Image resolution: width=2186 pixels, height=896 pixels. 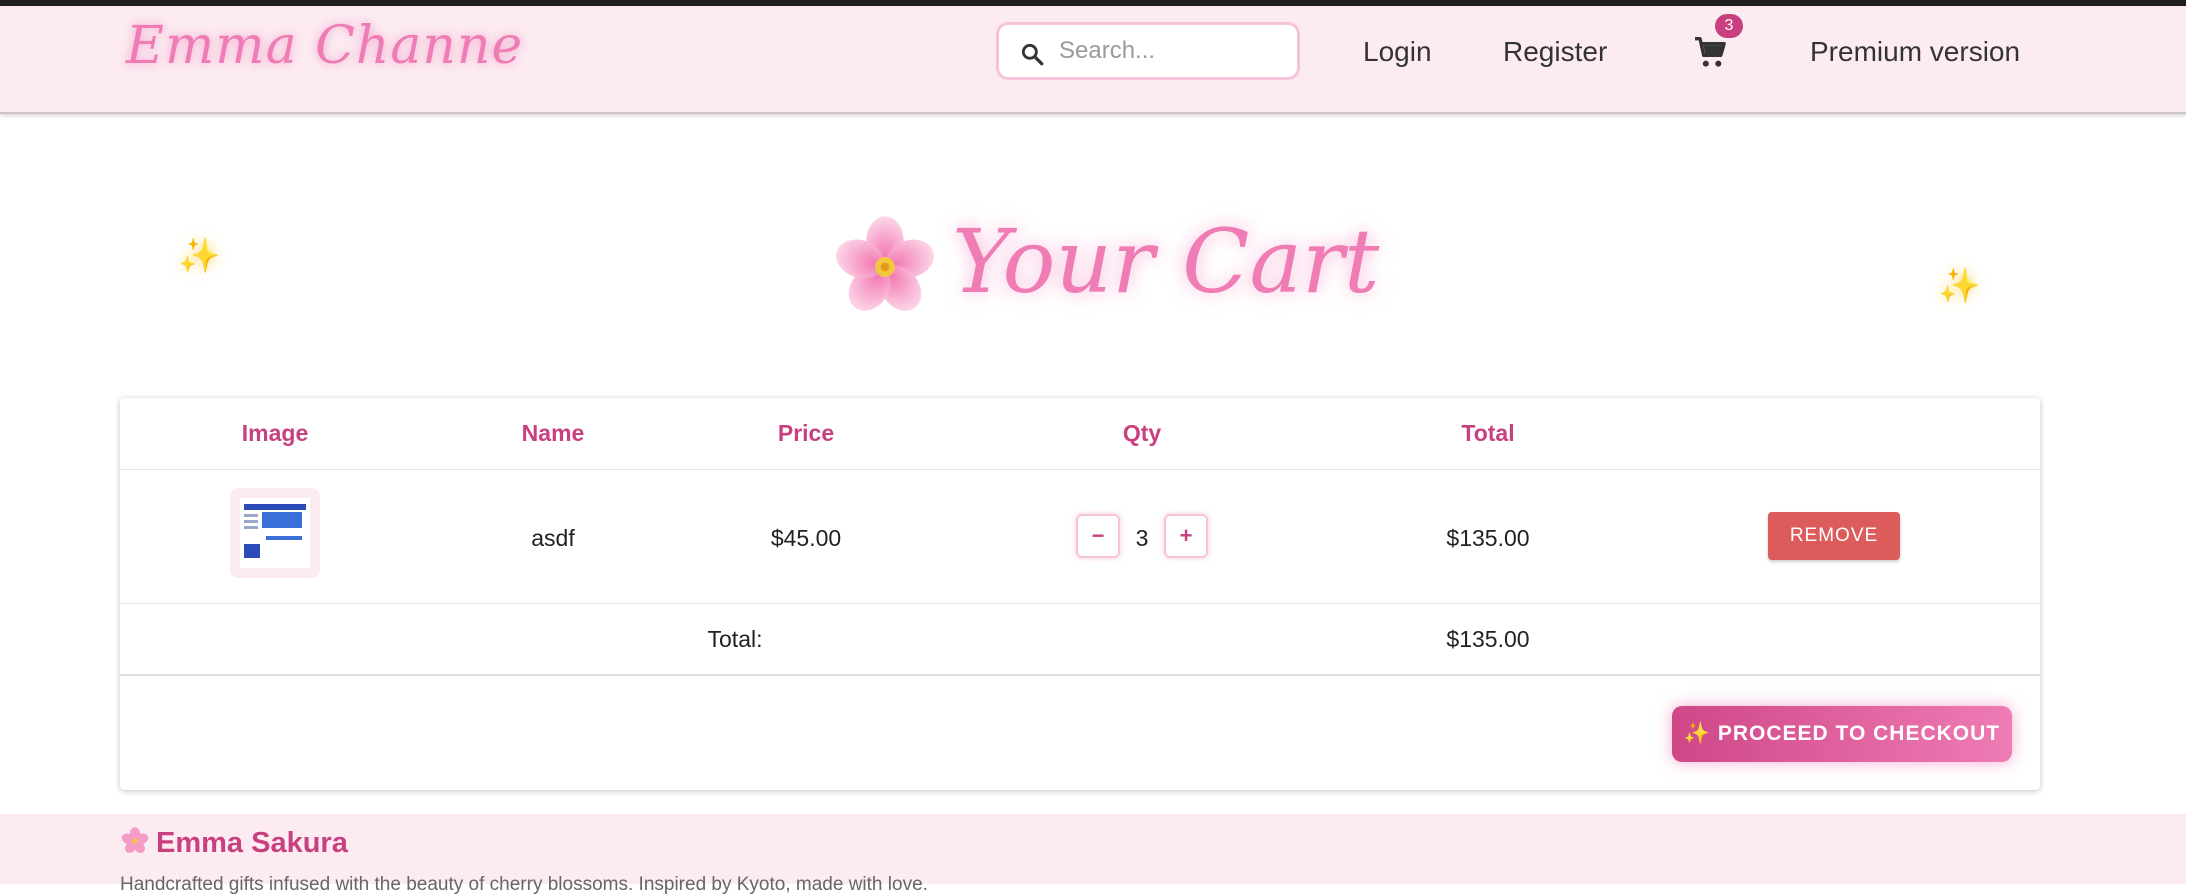 What do you see at coordinates (1080, 640) in the screenshot?
I see `total-row: Total: $135.00` at bounding box center [1080, 640].